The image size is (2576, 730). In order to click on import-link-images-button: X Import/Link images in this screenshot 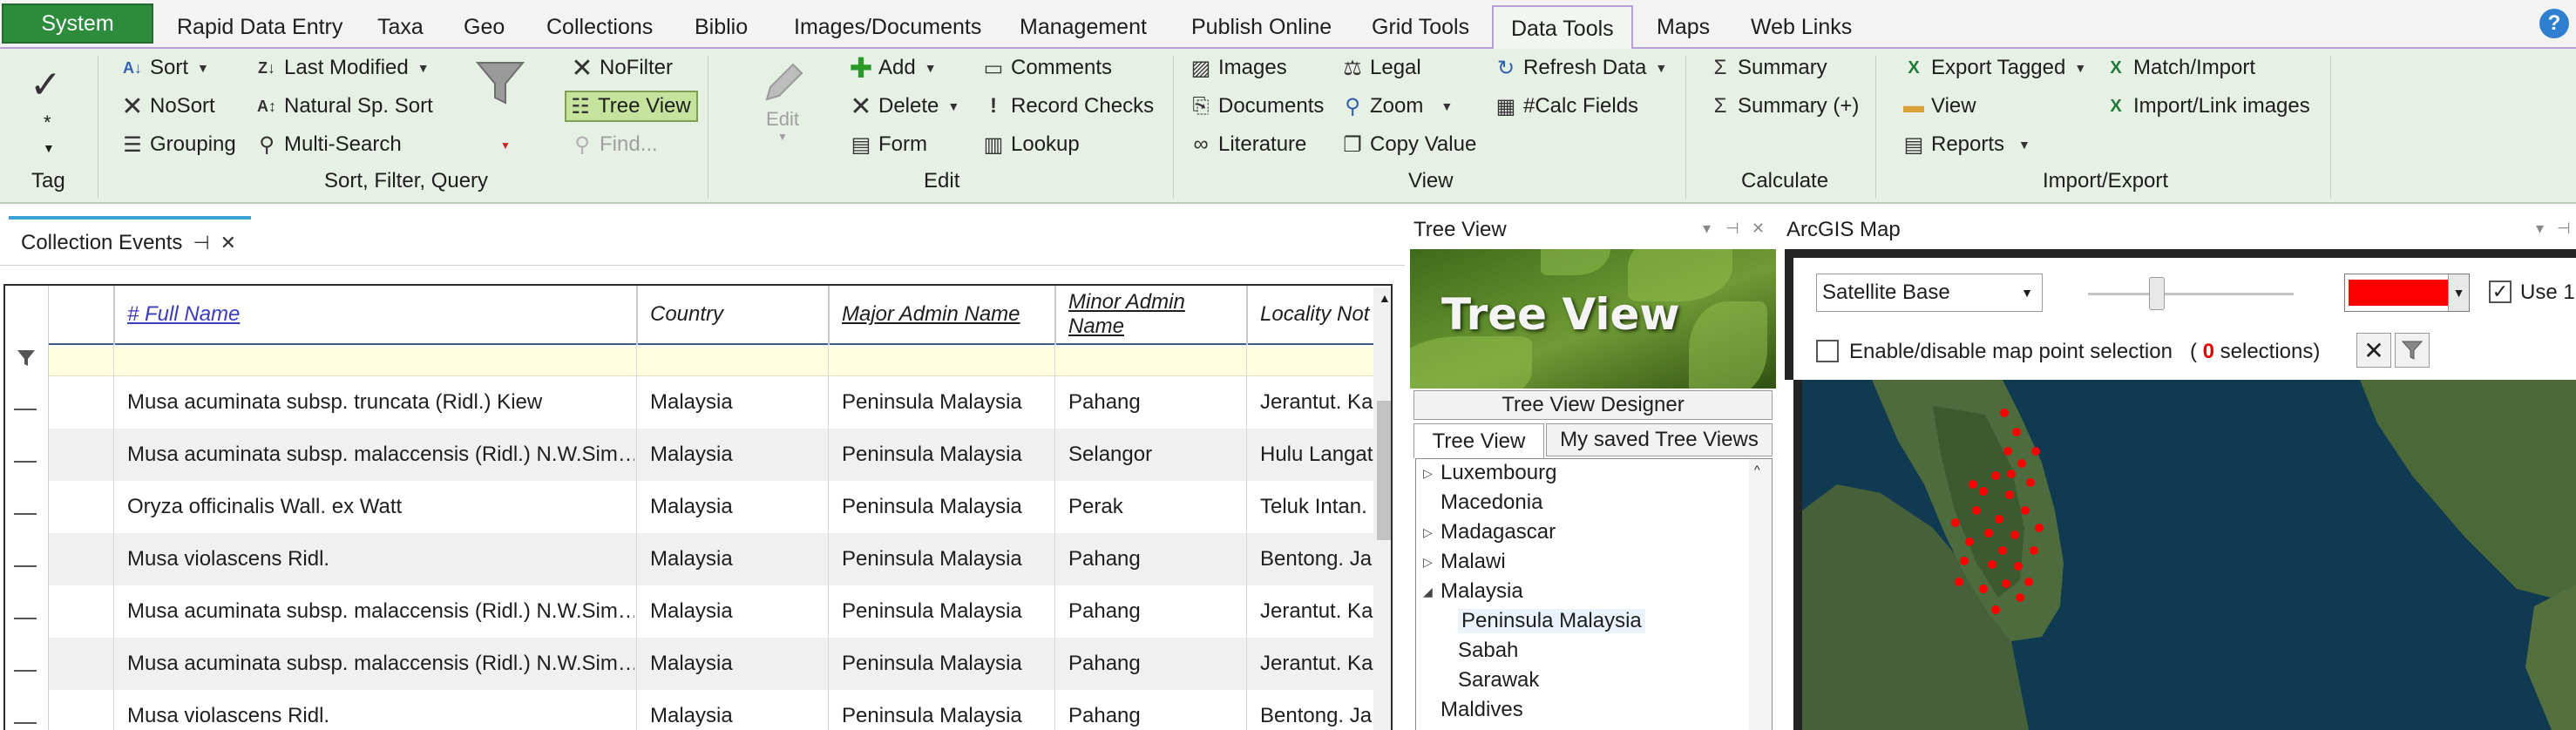, I will do `click(2207, 106)`.